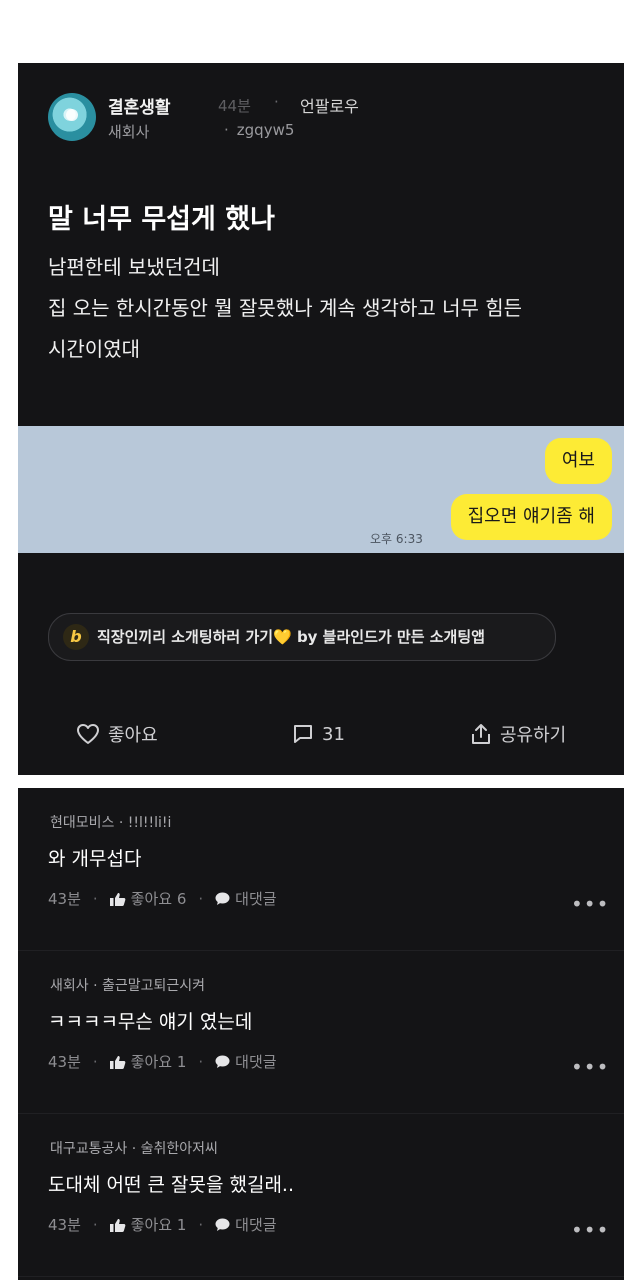 This screenshot has width=640, height=1280. What do you see at coordinates (318, 734) in the screenshot?
I see `comment-button: 31` at bounding box center [318, 734].